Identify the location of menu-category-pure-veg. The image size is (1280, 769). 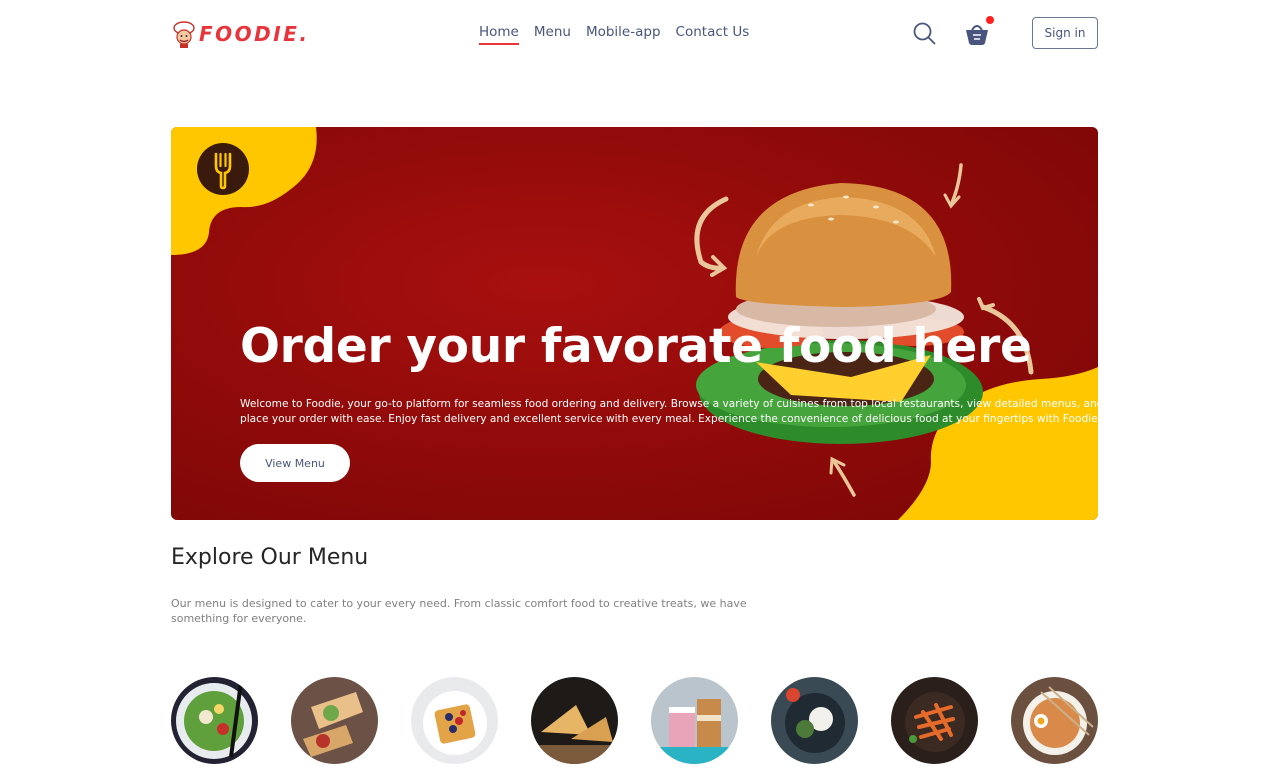
(814, 720).